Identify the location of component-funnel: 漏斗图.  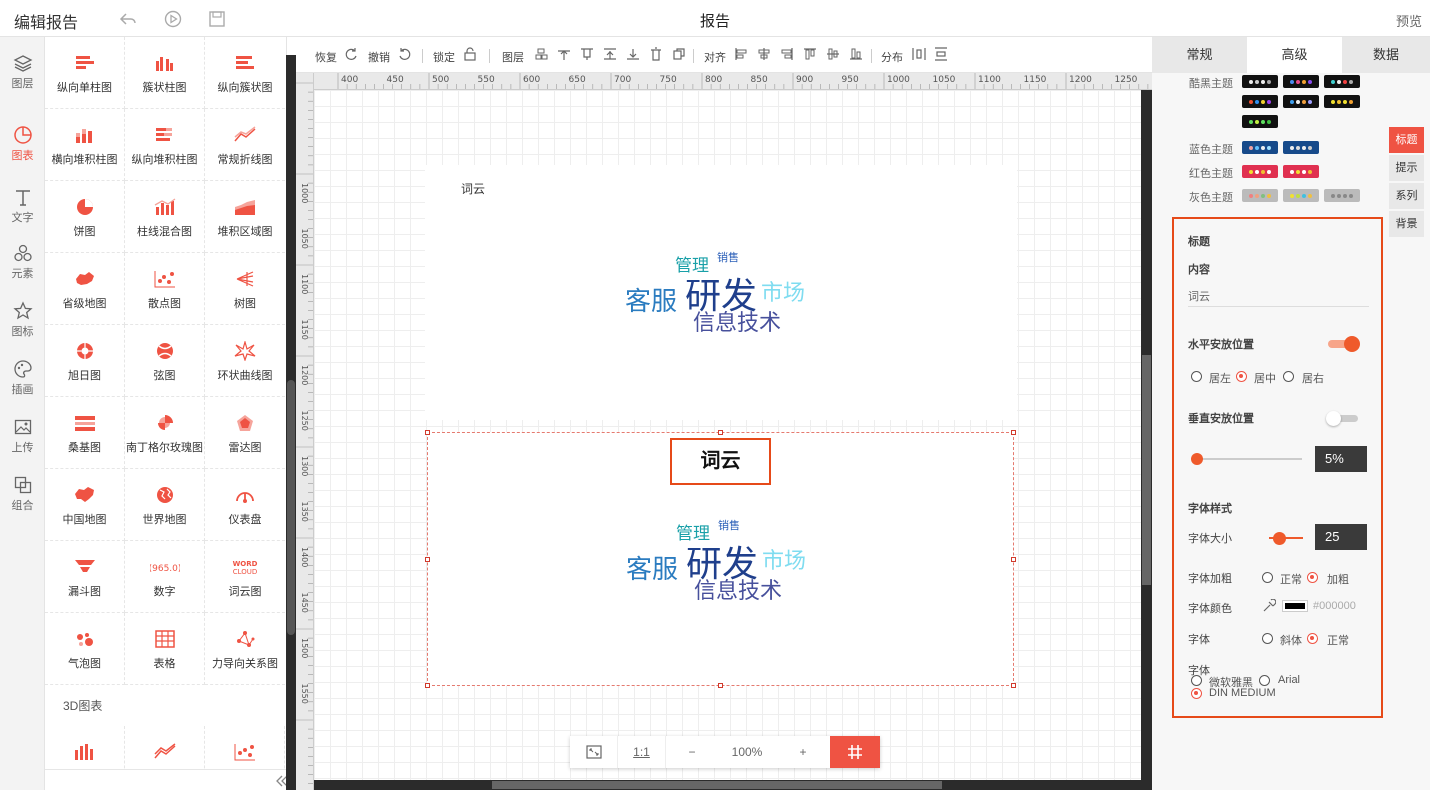
(85, 577).